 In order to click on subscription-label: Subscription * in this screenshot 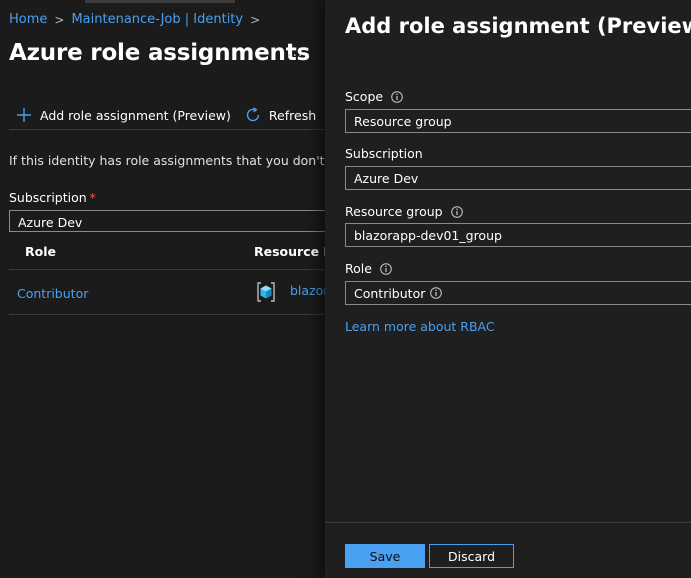, I will do `click(52, 197)`.